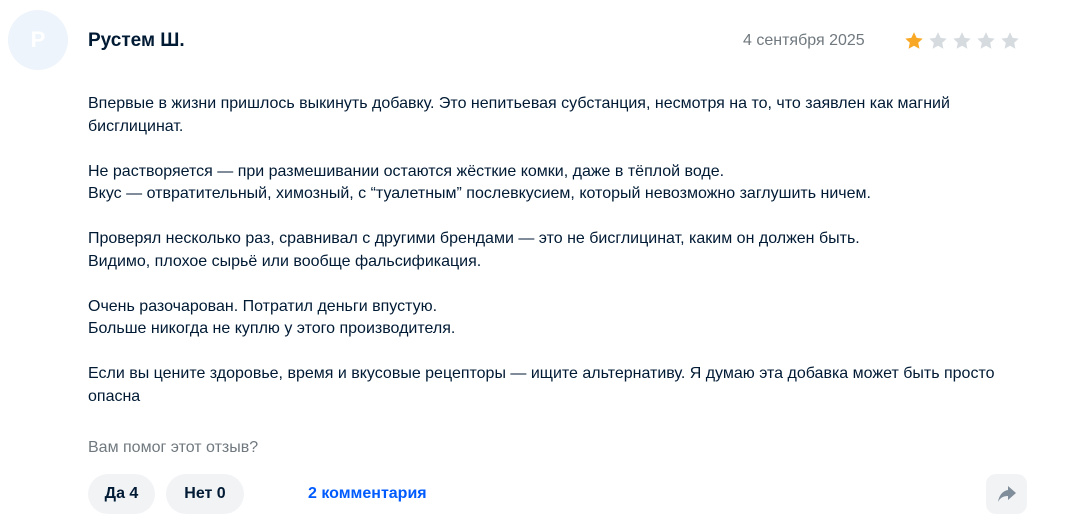 The image size is (1085, 527). I want to click on avatar: Р, so click(38, 40).